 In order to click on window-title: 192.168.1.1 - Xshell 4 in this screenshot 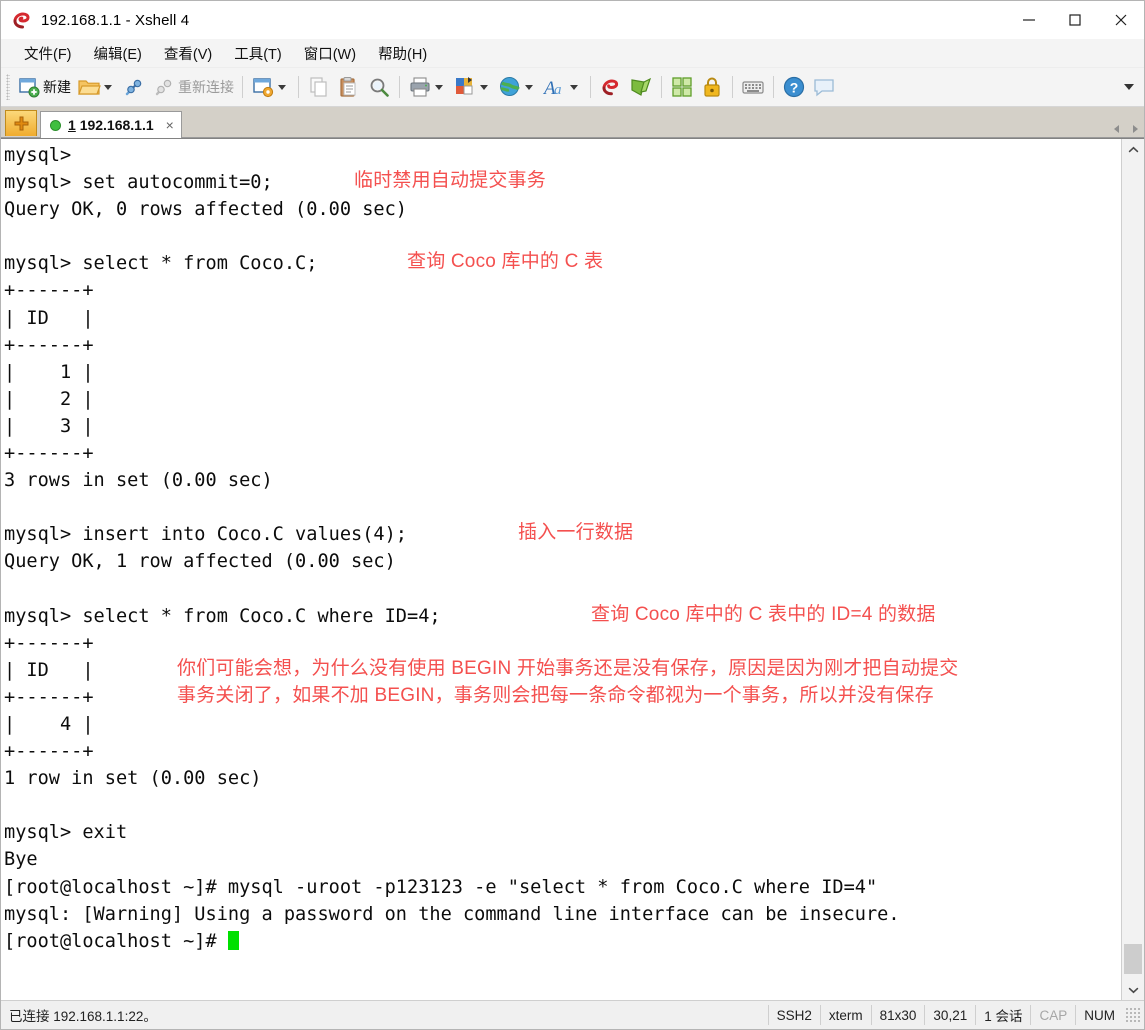, I will do `click(115, 20)`.